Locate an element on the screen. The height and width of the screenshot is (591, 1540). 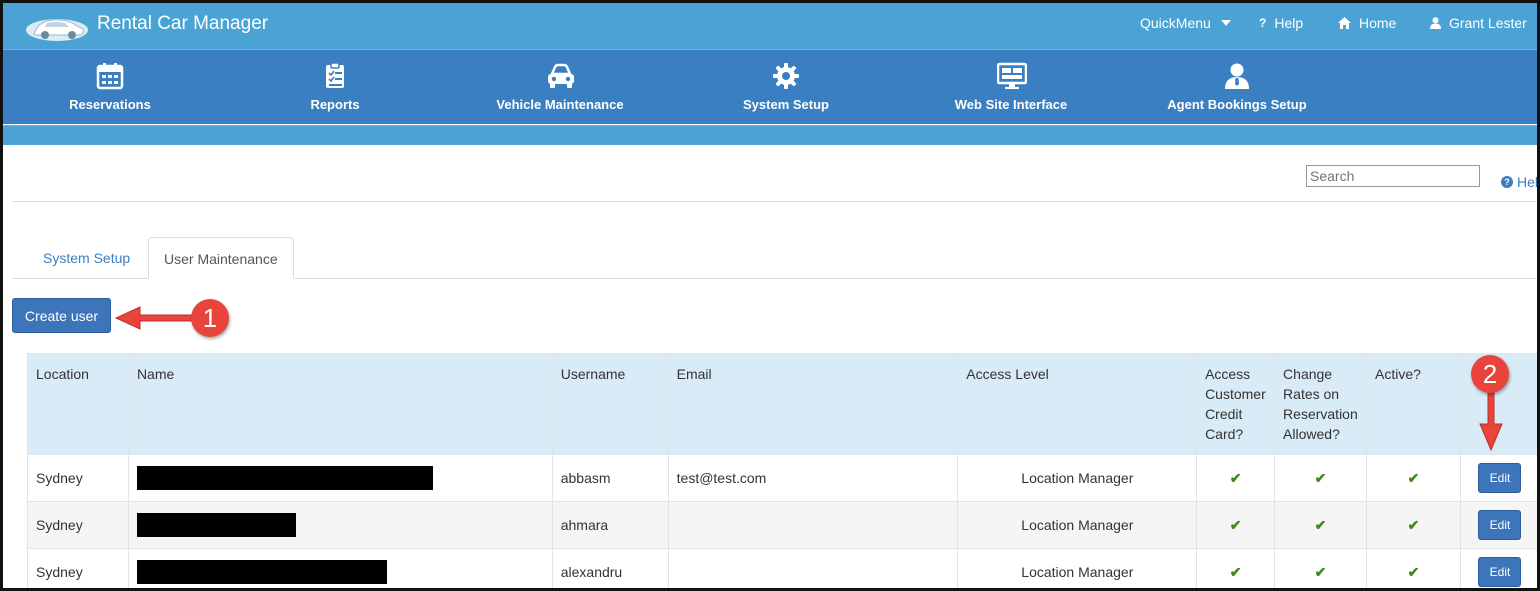
home-icon is located at coordinates (1344, 23).